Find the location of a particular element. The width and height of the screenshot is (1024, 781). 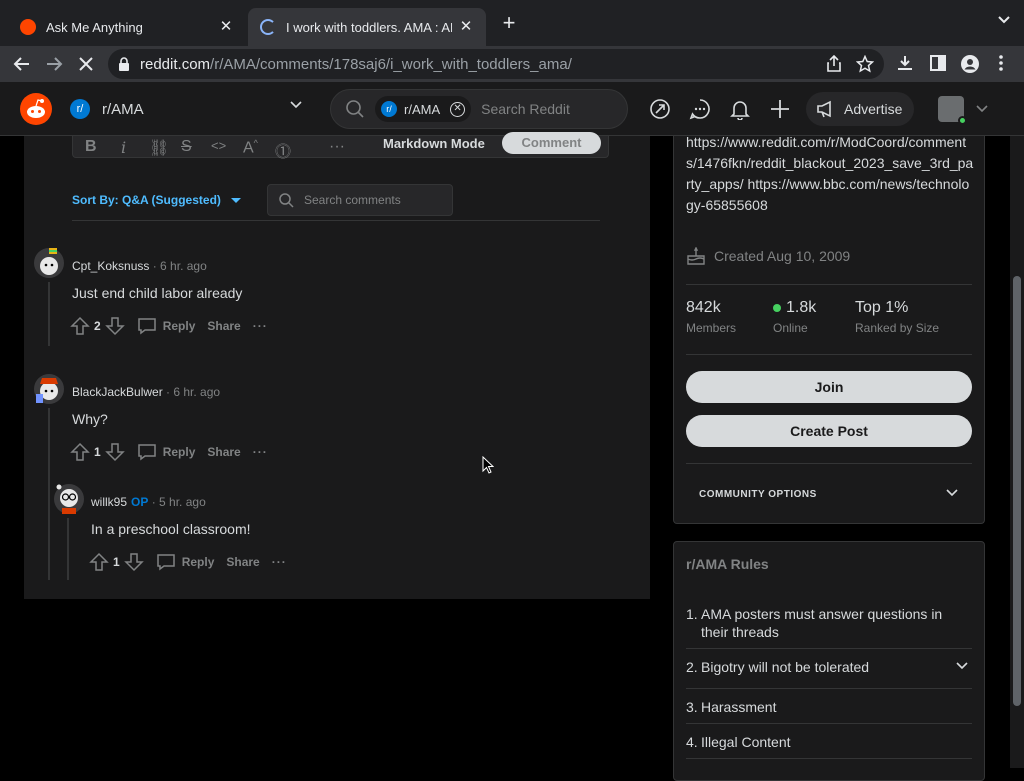

more-formatting-icon: ··· is located at coordinates (337, 147).